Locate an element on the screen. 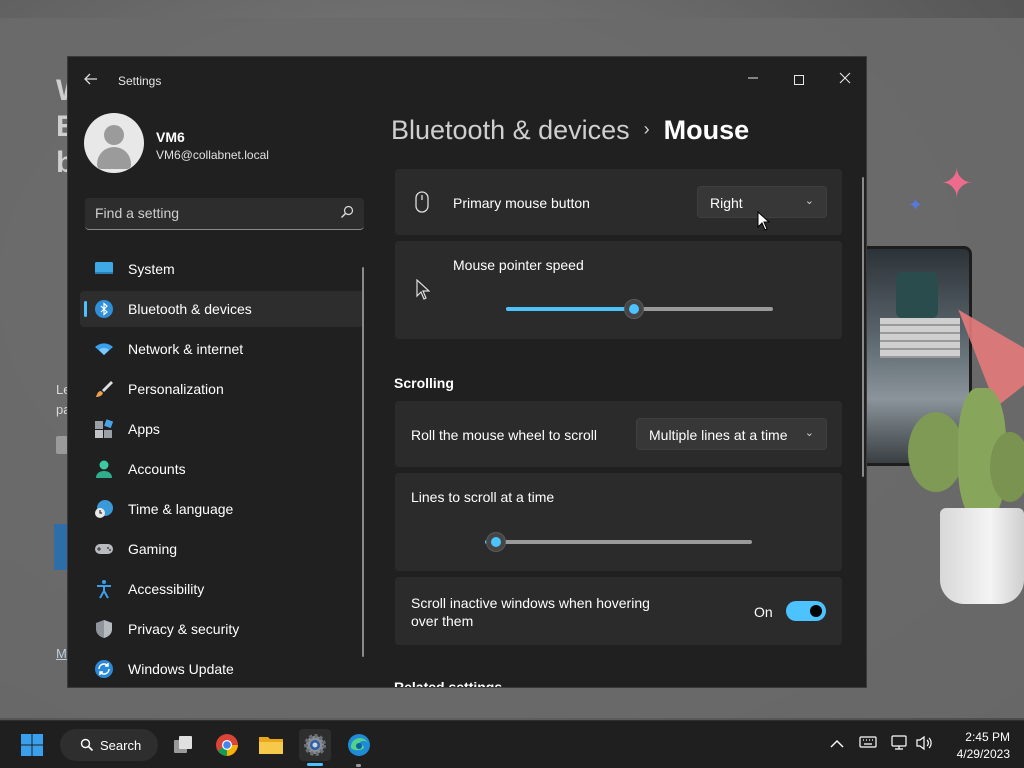 The height and width of the screenshot is (768, 1024). maximize-button is located at coordinates (799, 79).